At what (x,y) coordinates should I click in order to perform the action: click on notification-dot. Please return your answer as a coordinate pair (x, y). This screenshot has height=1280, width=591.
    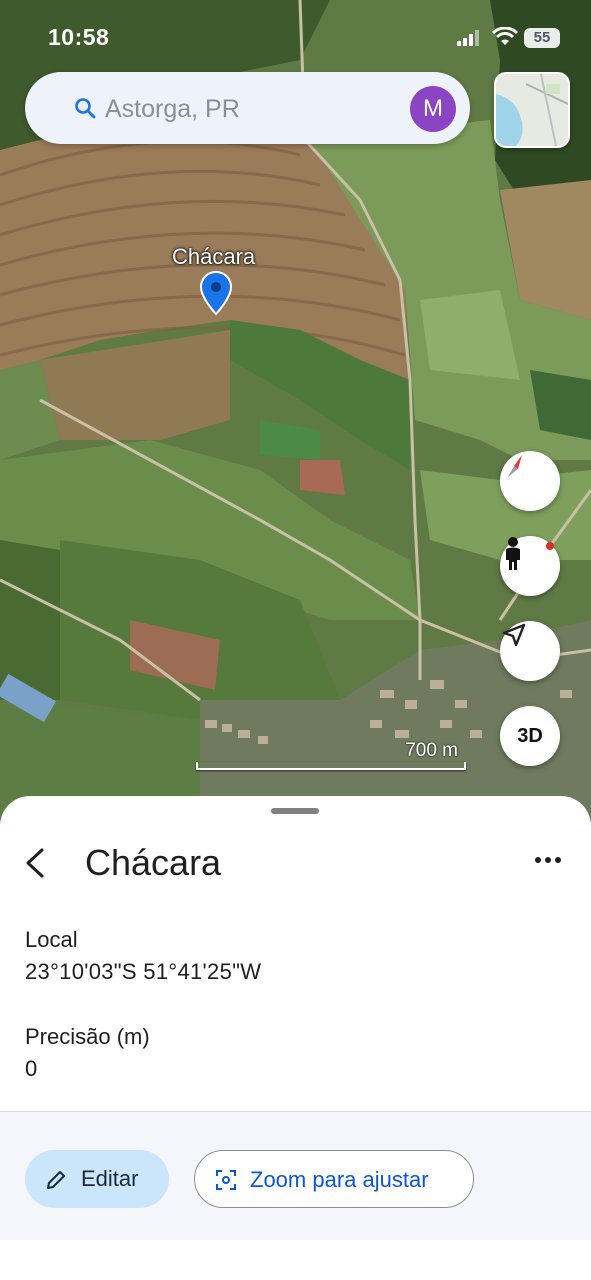
    Looking at the image, I should click on (550, 546).